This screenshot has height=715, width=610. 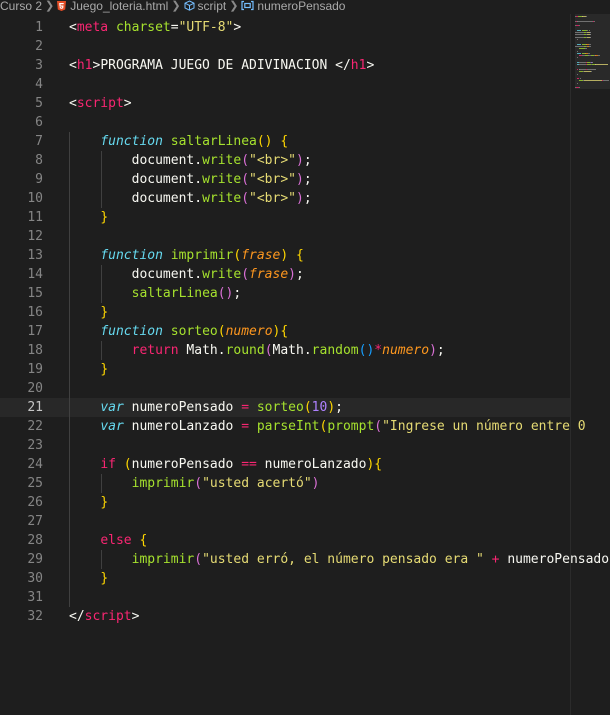 I want to click on code-line: 32 </script>, so click(x=285, y=616).